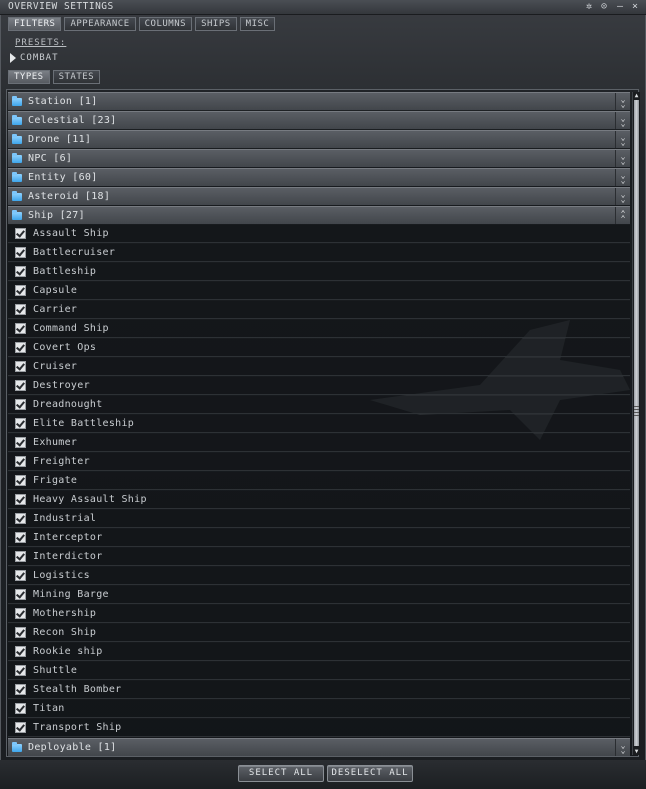  Describe the element at coordinates (100, 24) in the screenshot. I see `tab-appearance: APPEARANCE` at that location.